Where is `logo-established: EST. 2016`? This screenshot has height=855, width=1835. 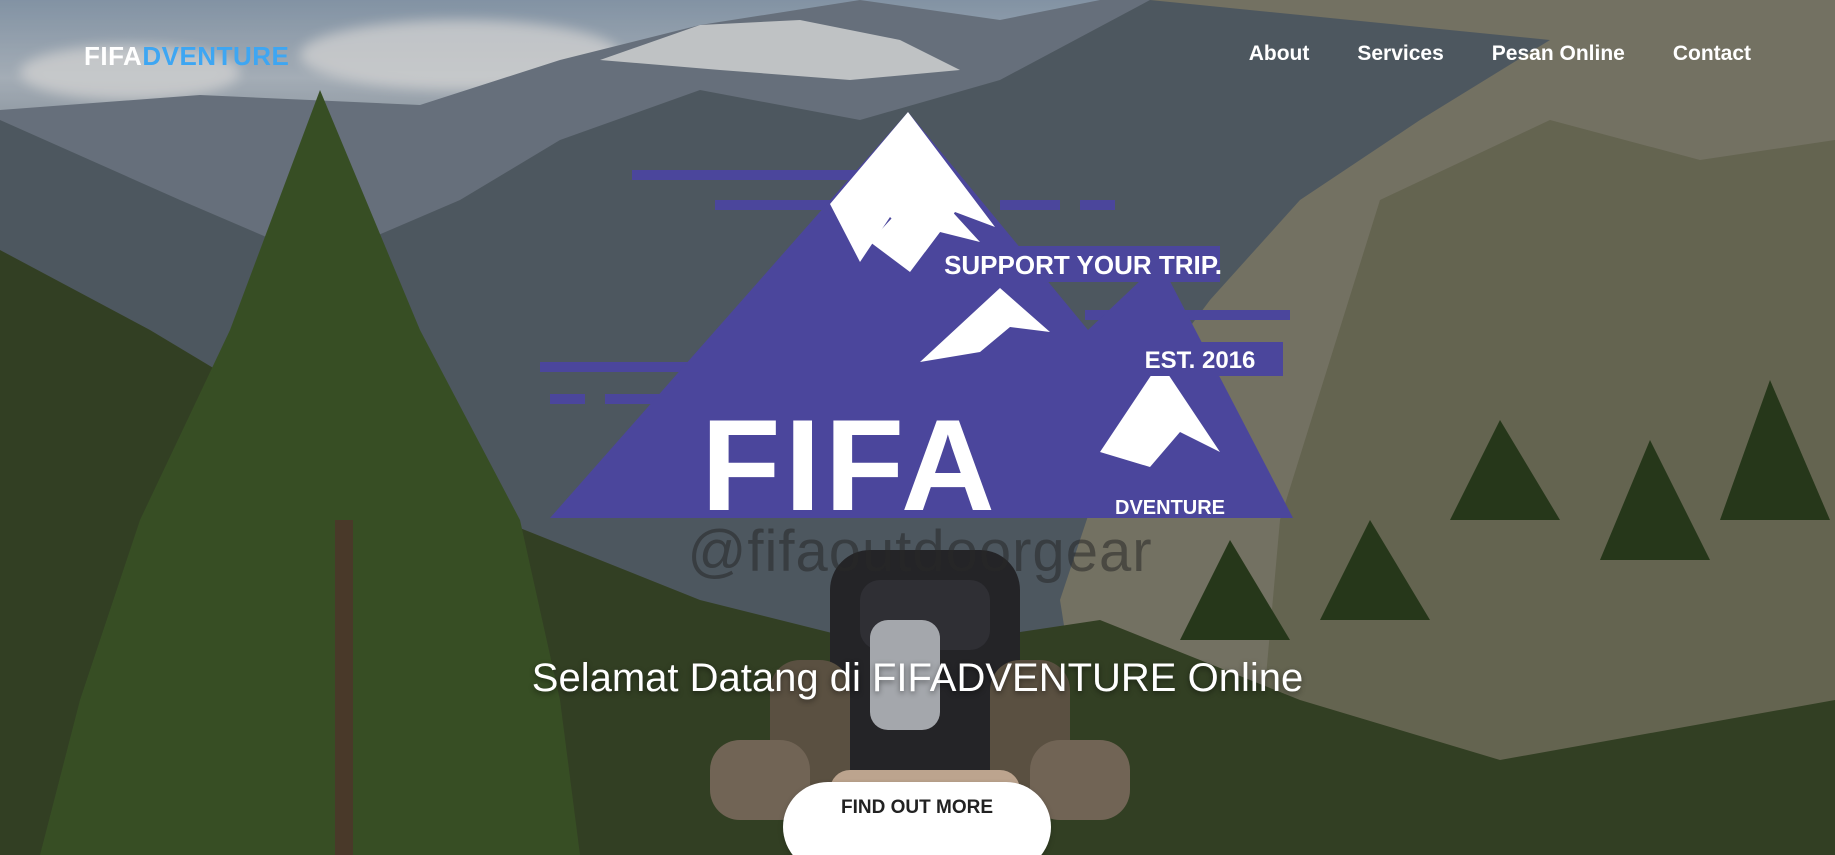 logo-established: EST. 2016 is located at coordinates (1200, 360).